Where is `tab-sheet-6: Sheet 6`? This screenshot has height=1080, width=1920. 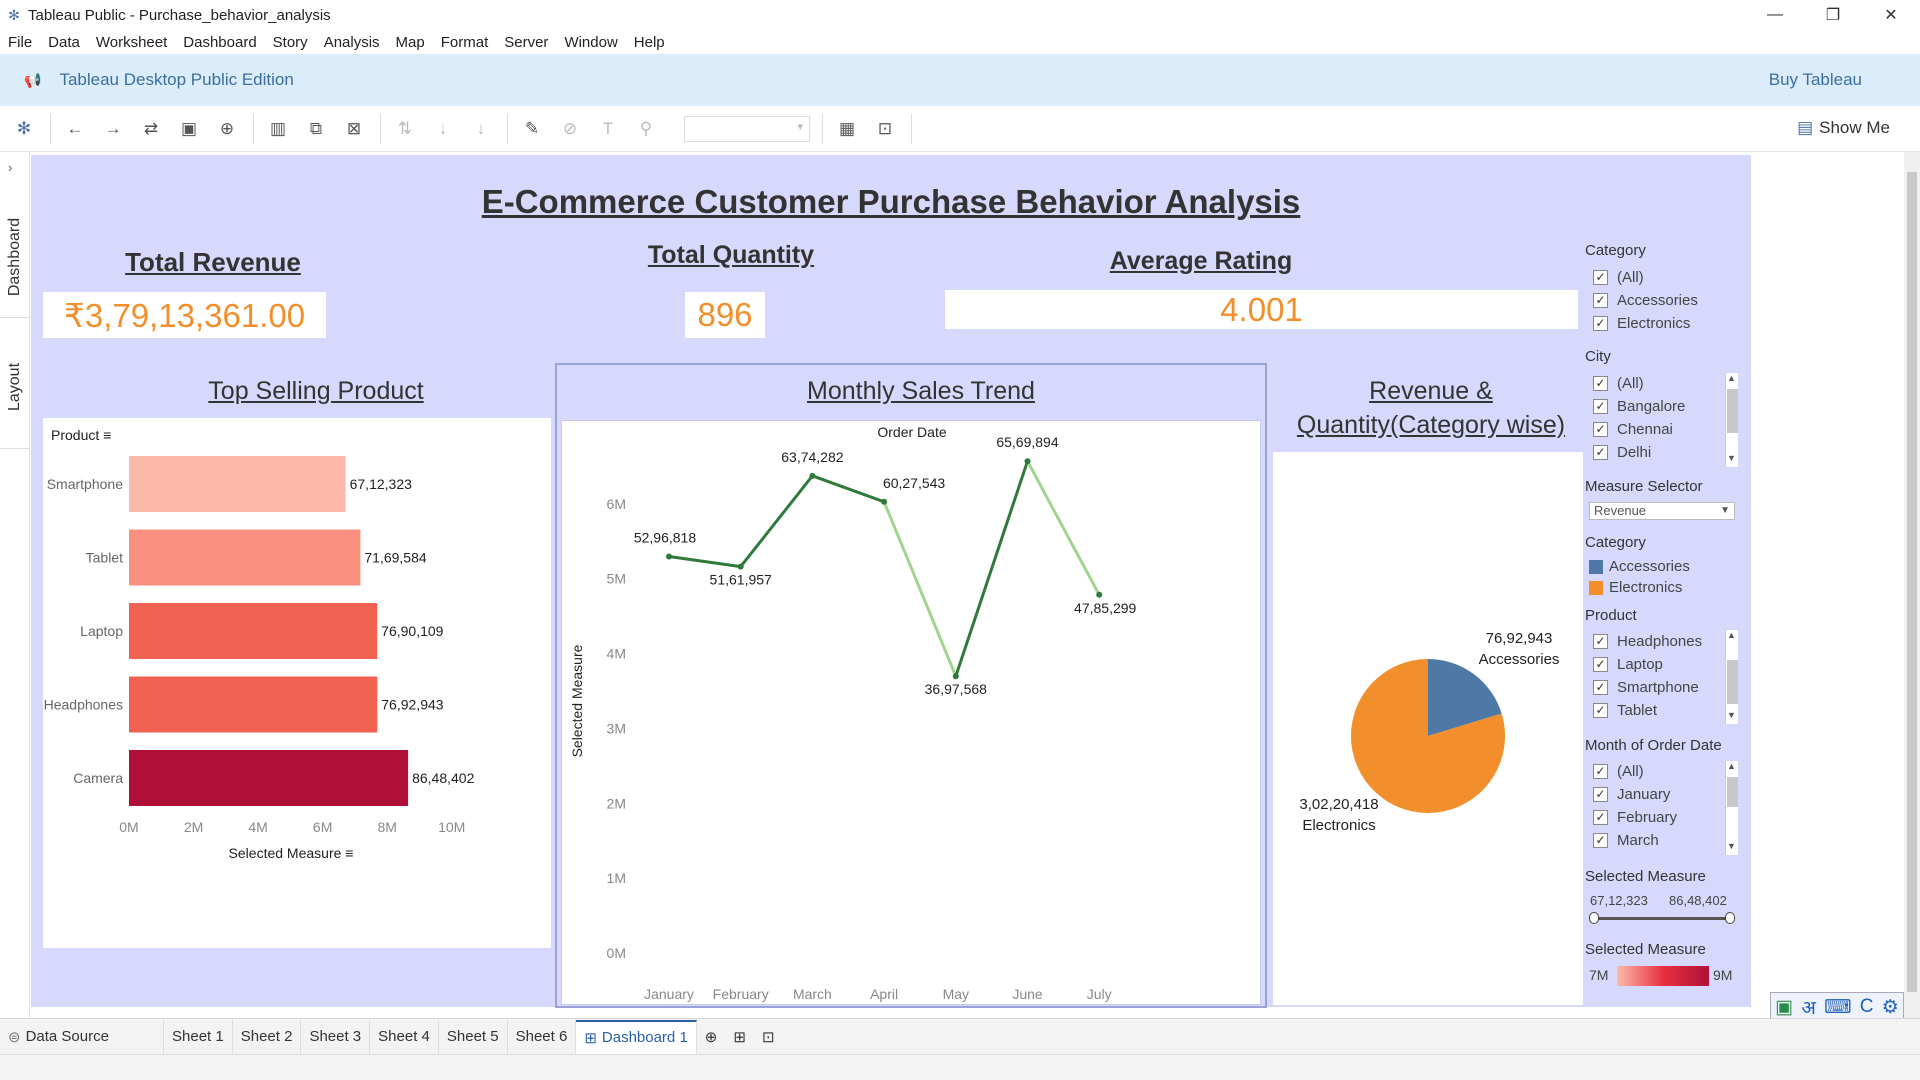 tab-sheet-6: Sheet 6 is located at coordinates (542, 1036).